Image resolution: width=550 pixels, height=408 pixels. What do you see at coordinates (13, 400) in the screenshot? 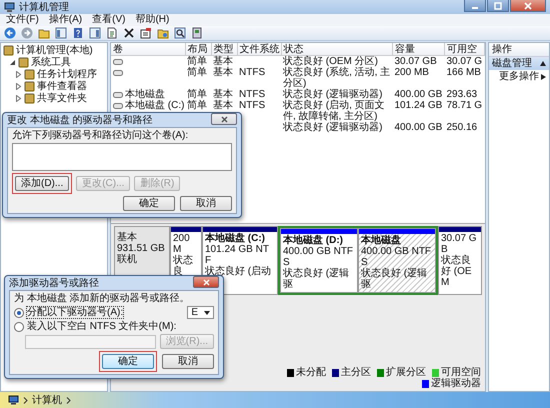
I see `computer-icon` at bounding box center [13, 400].